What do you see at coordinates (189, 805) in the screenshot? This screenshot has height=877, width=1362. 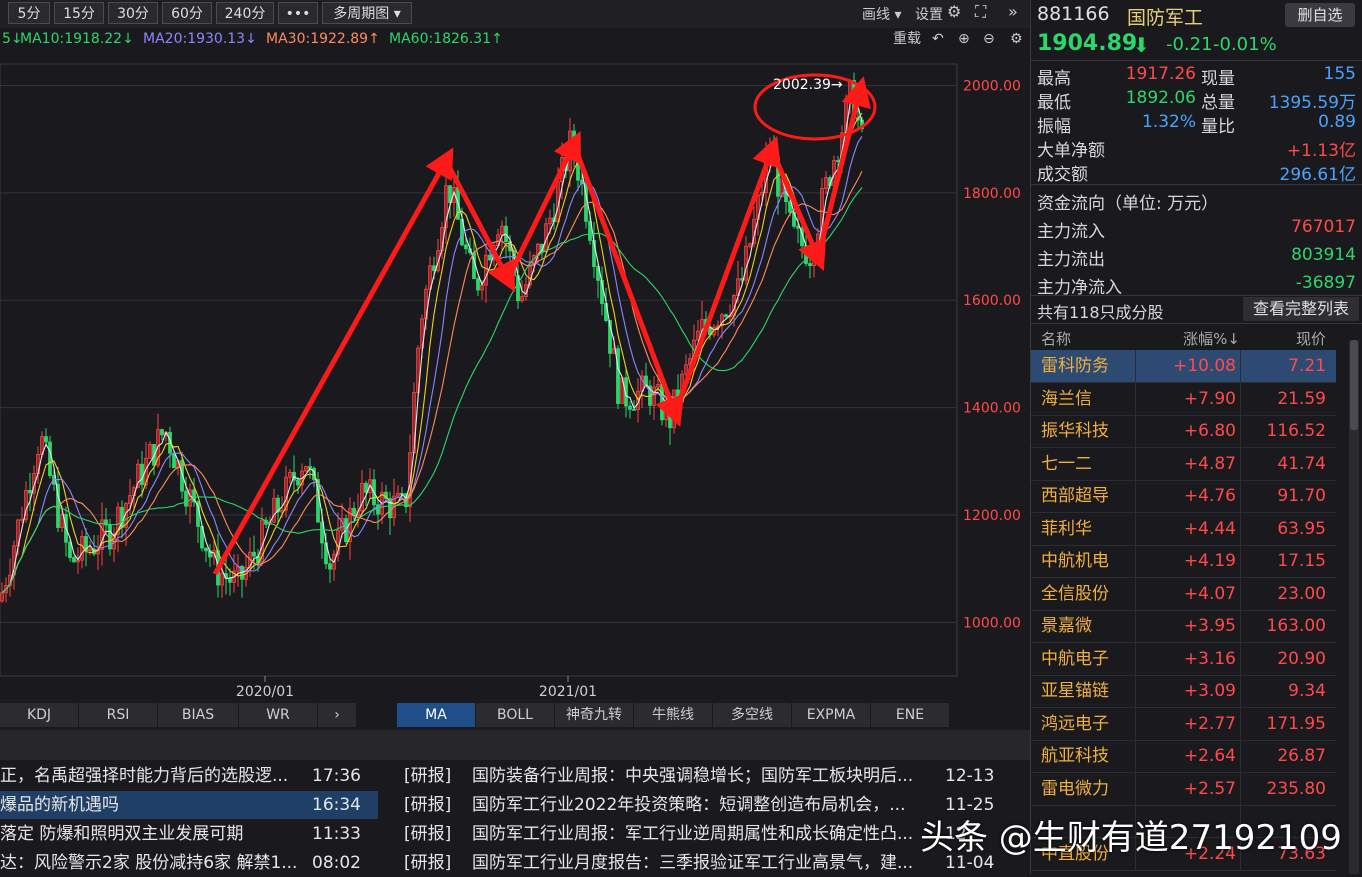 I see `news-item: 爆品的新机遇吗 16:34` at bounding box center [189, 805].